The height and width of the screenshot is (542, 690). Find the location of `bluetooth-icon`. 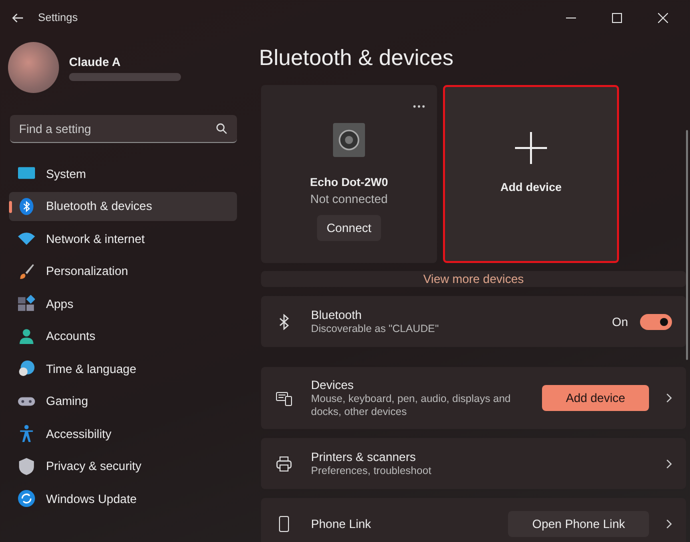

bluetooth-icon is located at coordinates (26, 206).